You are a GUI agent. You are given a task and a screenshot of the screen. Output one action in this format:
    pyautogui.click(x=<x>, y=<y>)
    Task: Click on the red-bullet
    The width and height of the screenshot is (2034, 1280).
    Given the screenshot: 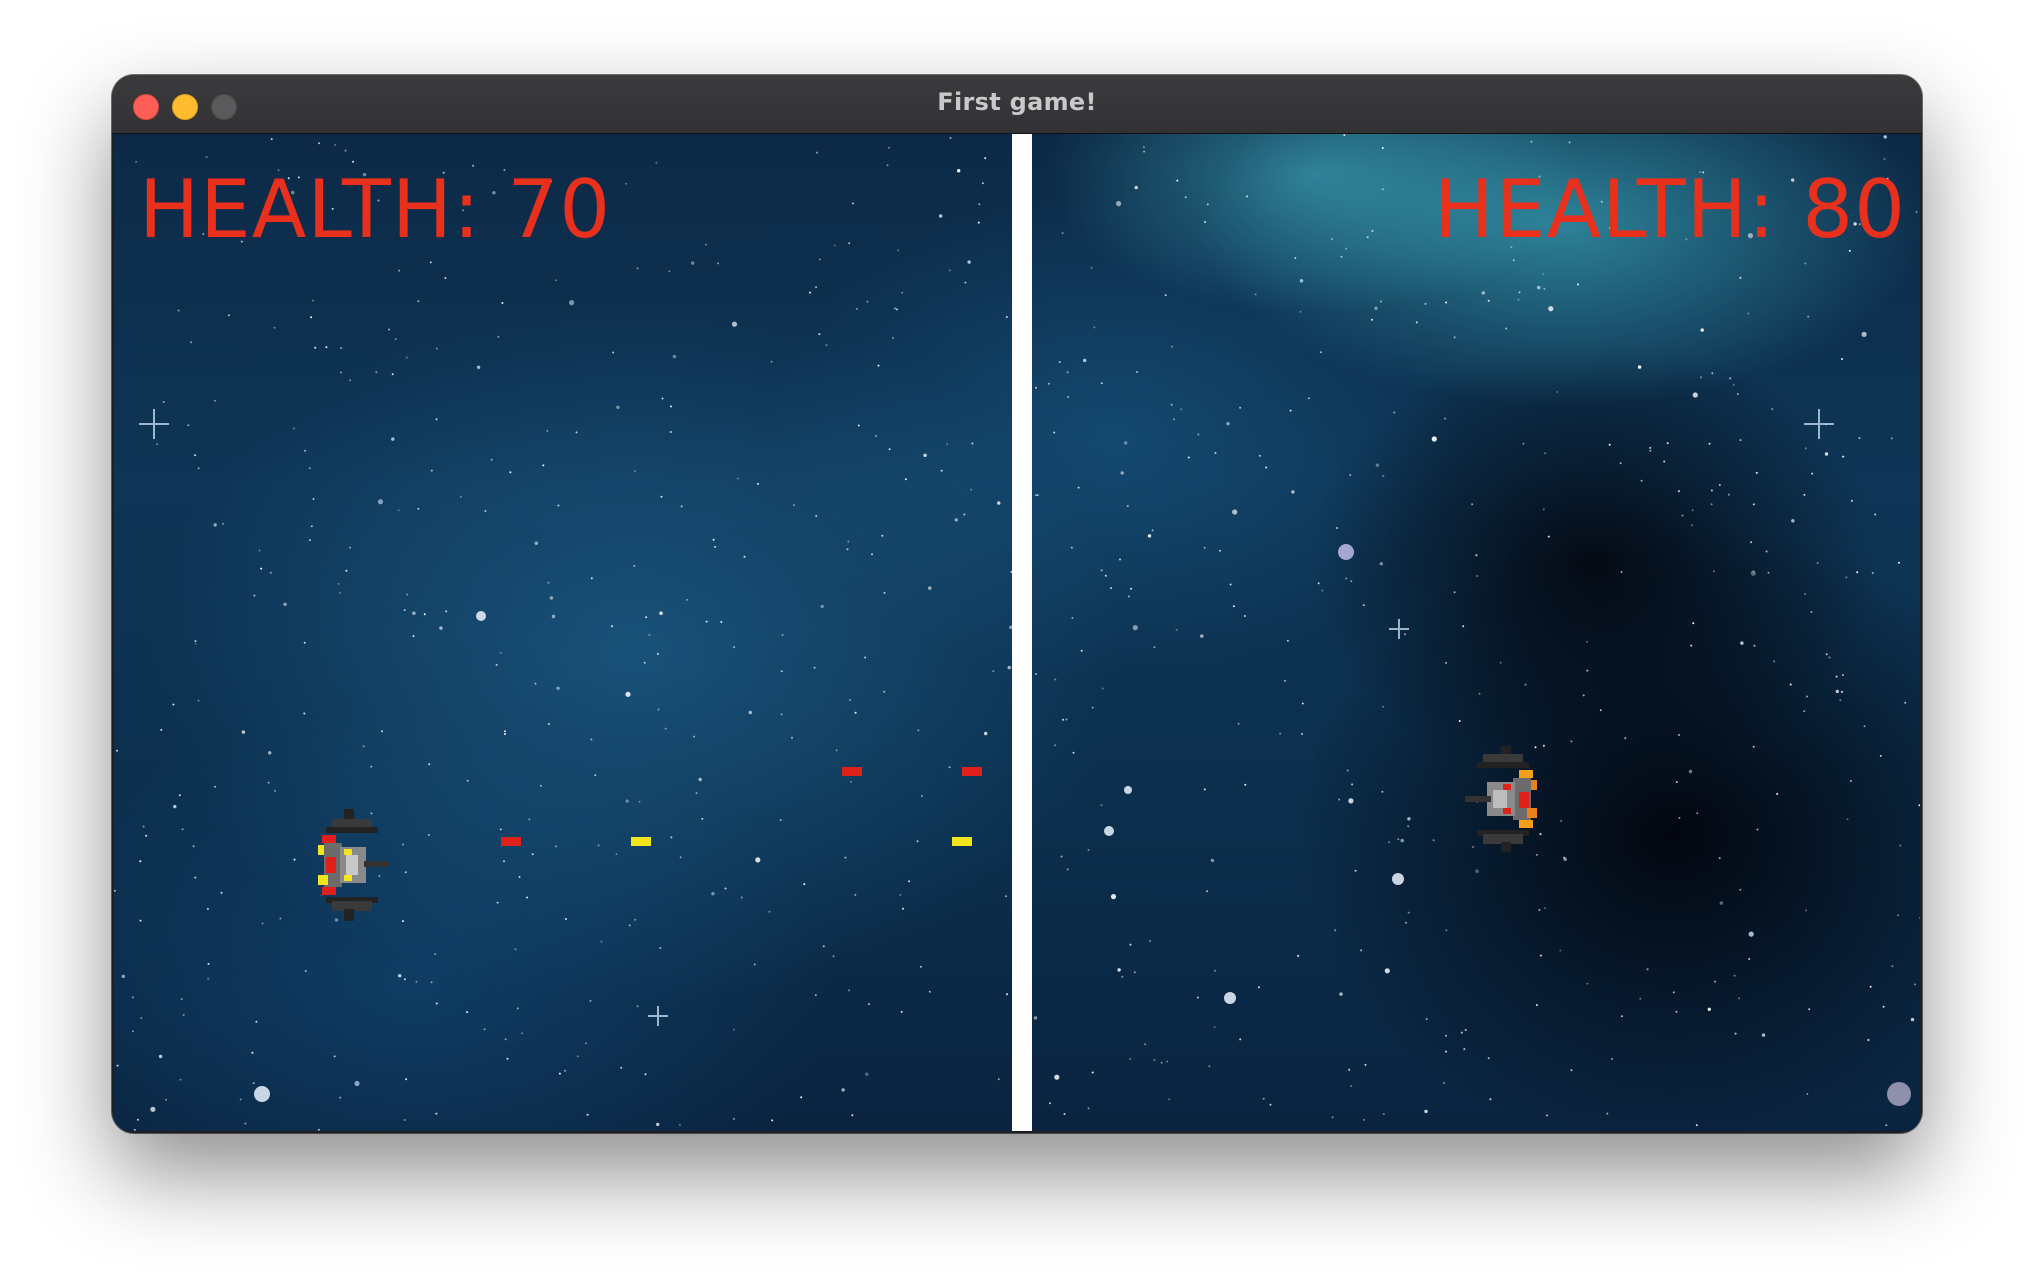 What is the action you would take?
    pyautogui.click(x=972, y=771)
    